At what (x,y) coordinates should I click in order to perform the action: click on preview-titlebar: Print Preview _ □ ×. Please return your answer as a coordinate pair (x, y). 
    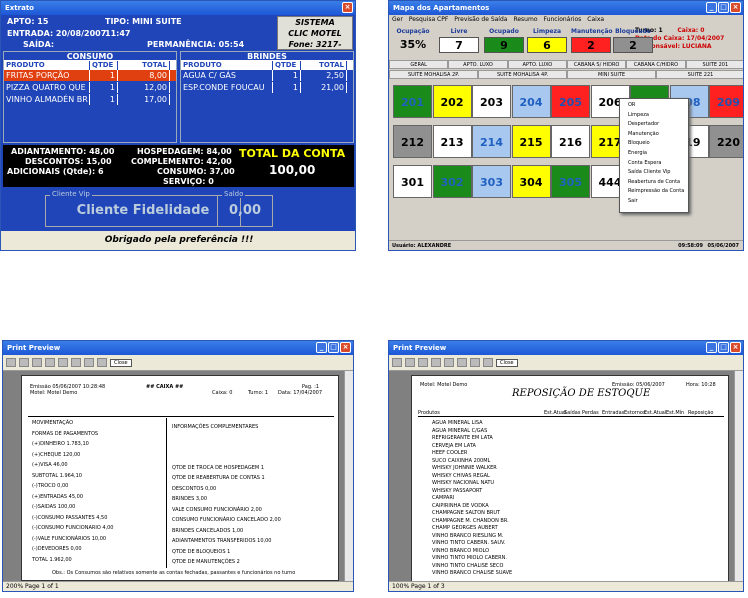
    Looking at the image, I should click on (178, 348).